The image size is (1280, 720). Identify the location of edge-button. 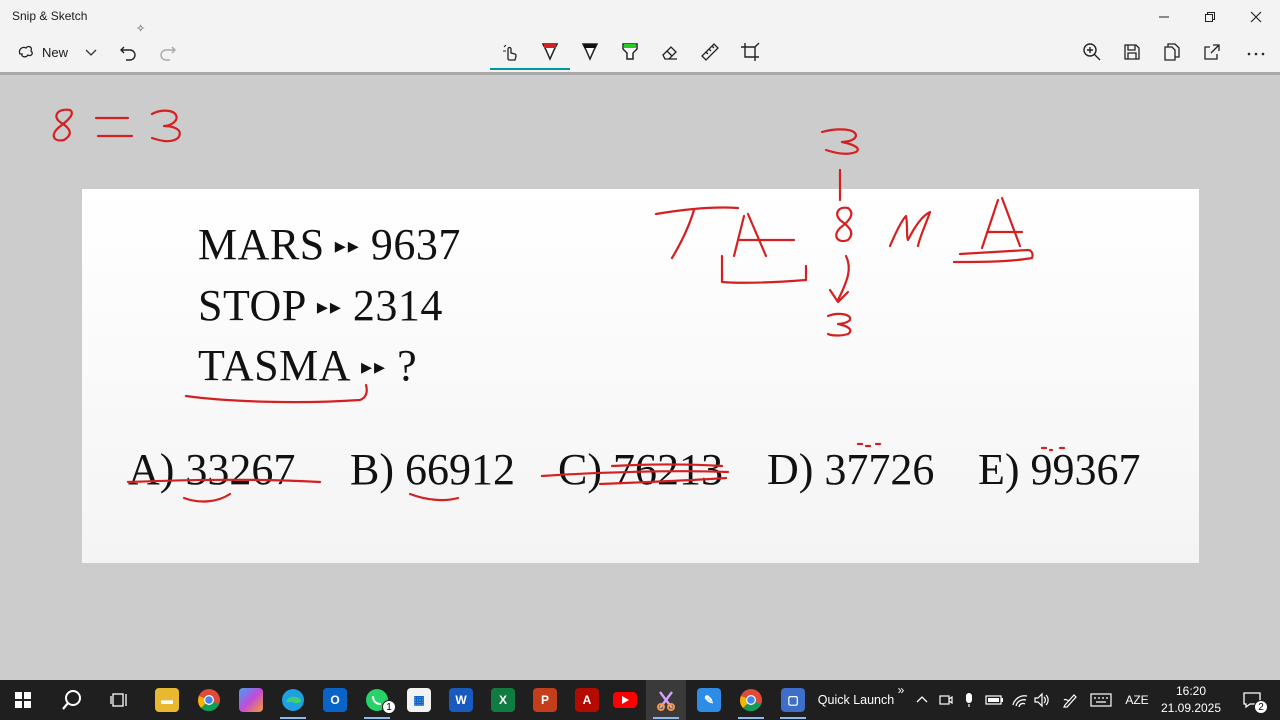
(293, 700).